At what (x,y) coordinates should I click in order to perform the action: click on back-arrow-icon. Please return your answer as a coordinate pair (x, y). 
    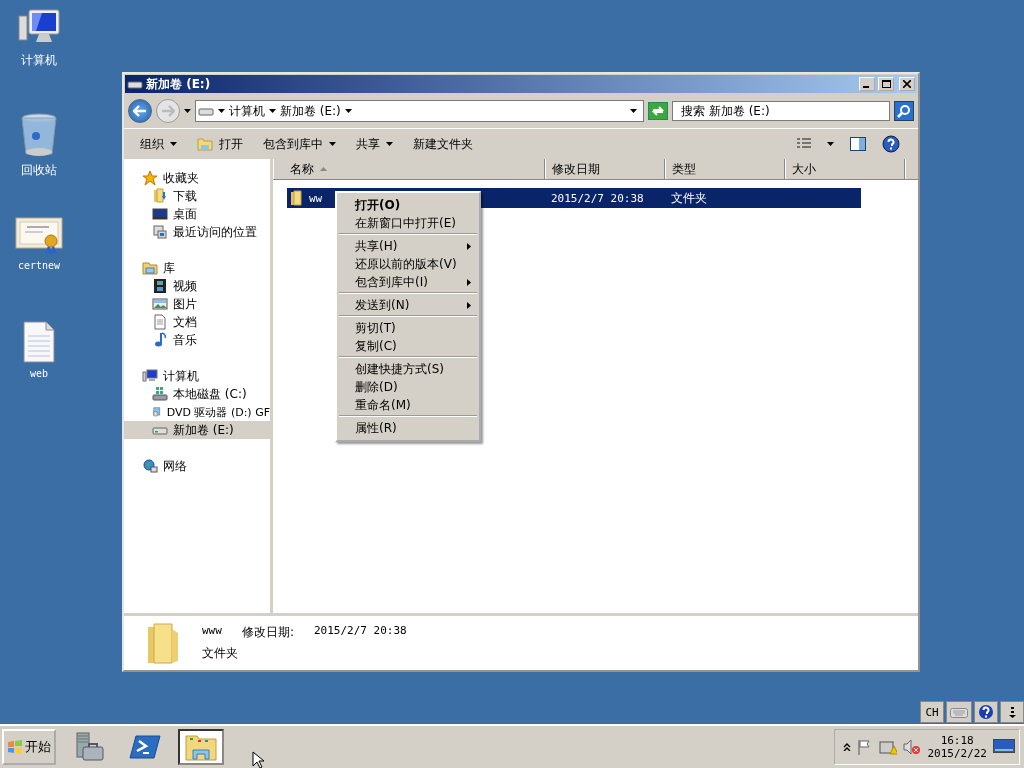
    Looking at the image, I should click on (140, 111).